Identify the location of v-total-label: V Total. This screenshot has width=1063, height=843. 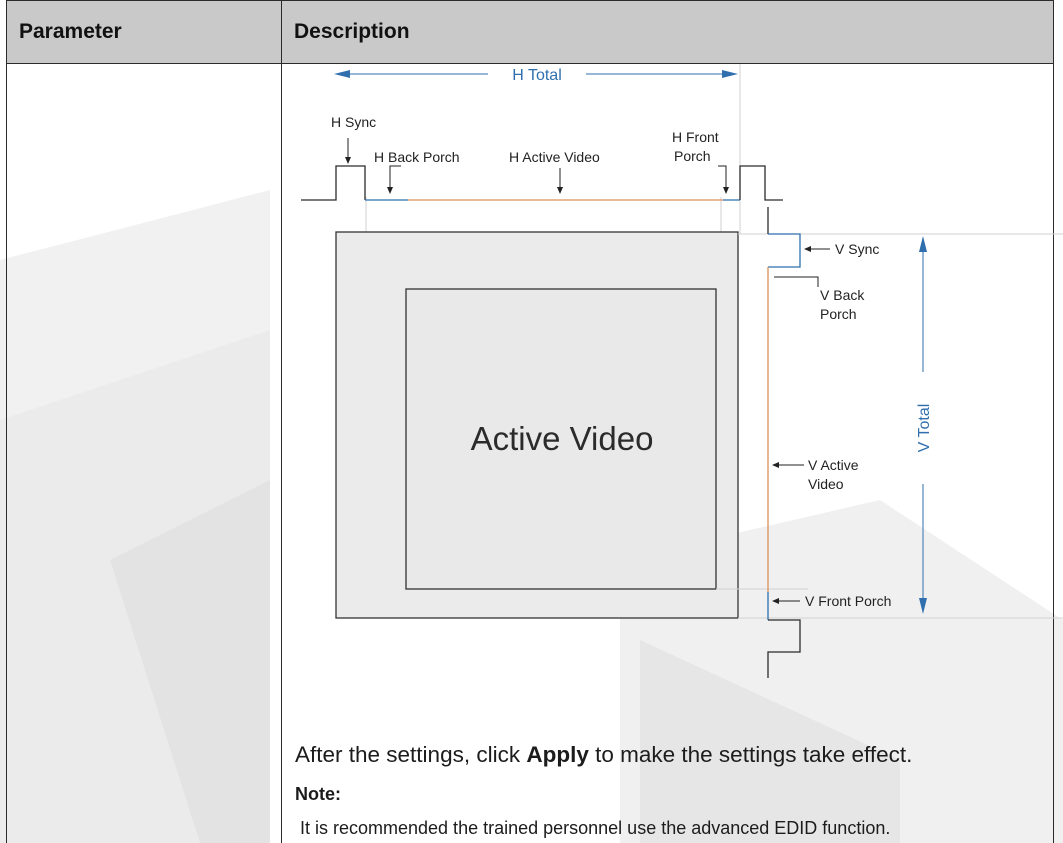
(924, 428).